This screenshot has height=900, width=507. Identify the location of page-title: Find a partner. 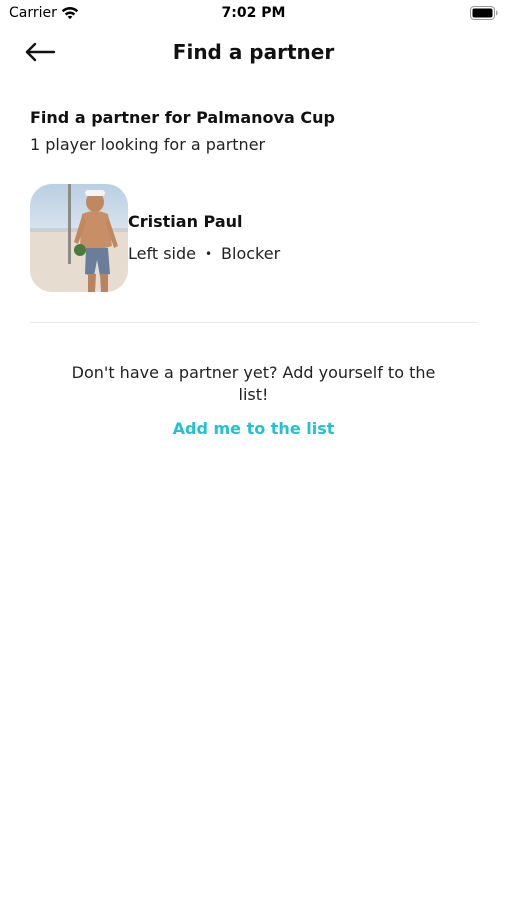
(253, 52).